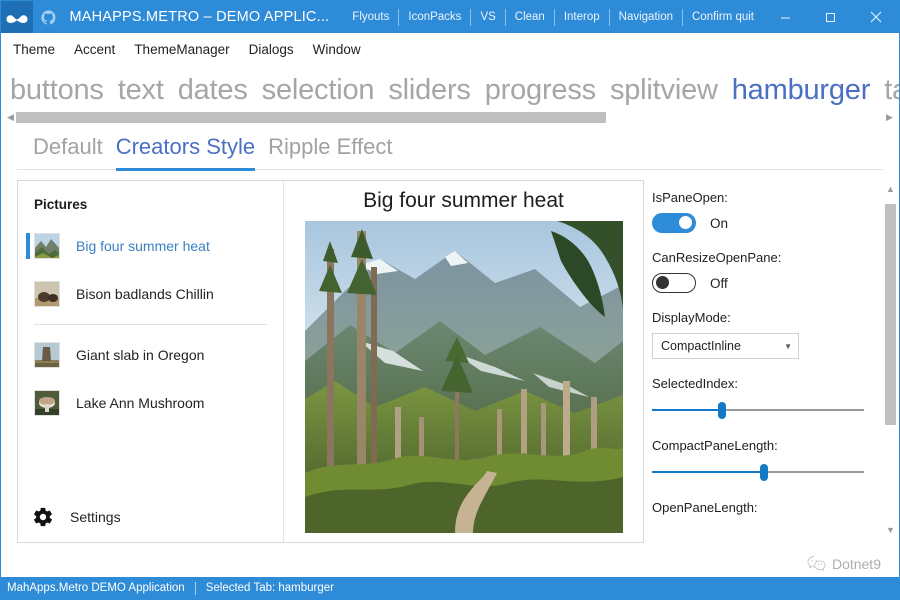 The width and height of the screenshot is (900, 600). I want to click on thumb-mountain-icon, so click(47, 246).